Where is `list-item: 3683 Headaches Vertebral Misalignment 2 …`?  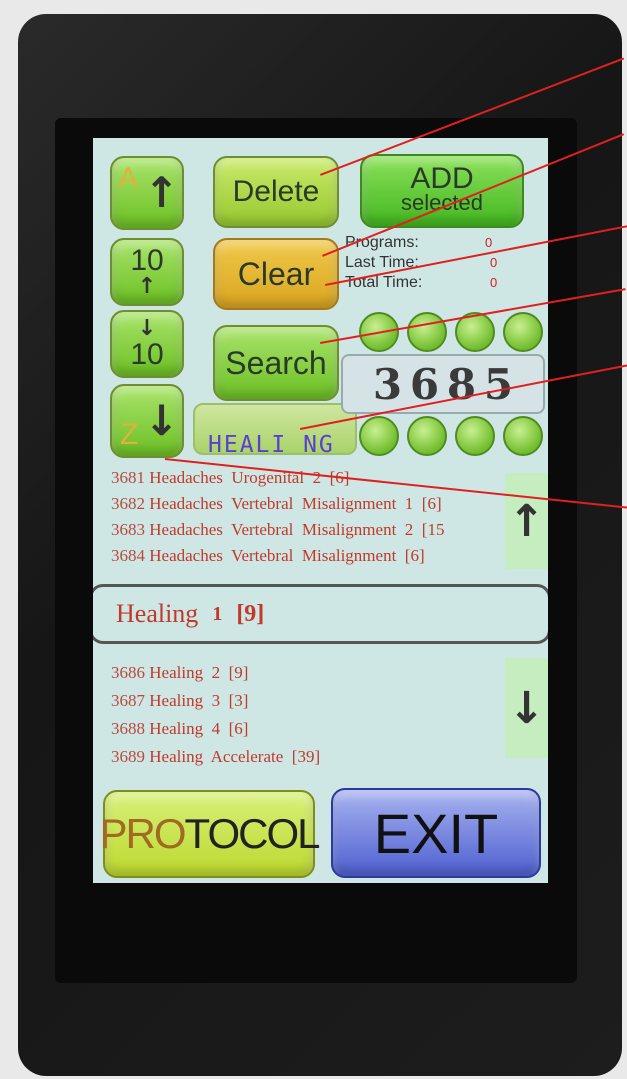
list-item: 3683 Headaches Vertebral Misalignment 2 … is located at coordinates (277, 530).